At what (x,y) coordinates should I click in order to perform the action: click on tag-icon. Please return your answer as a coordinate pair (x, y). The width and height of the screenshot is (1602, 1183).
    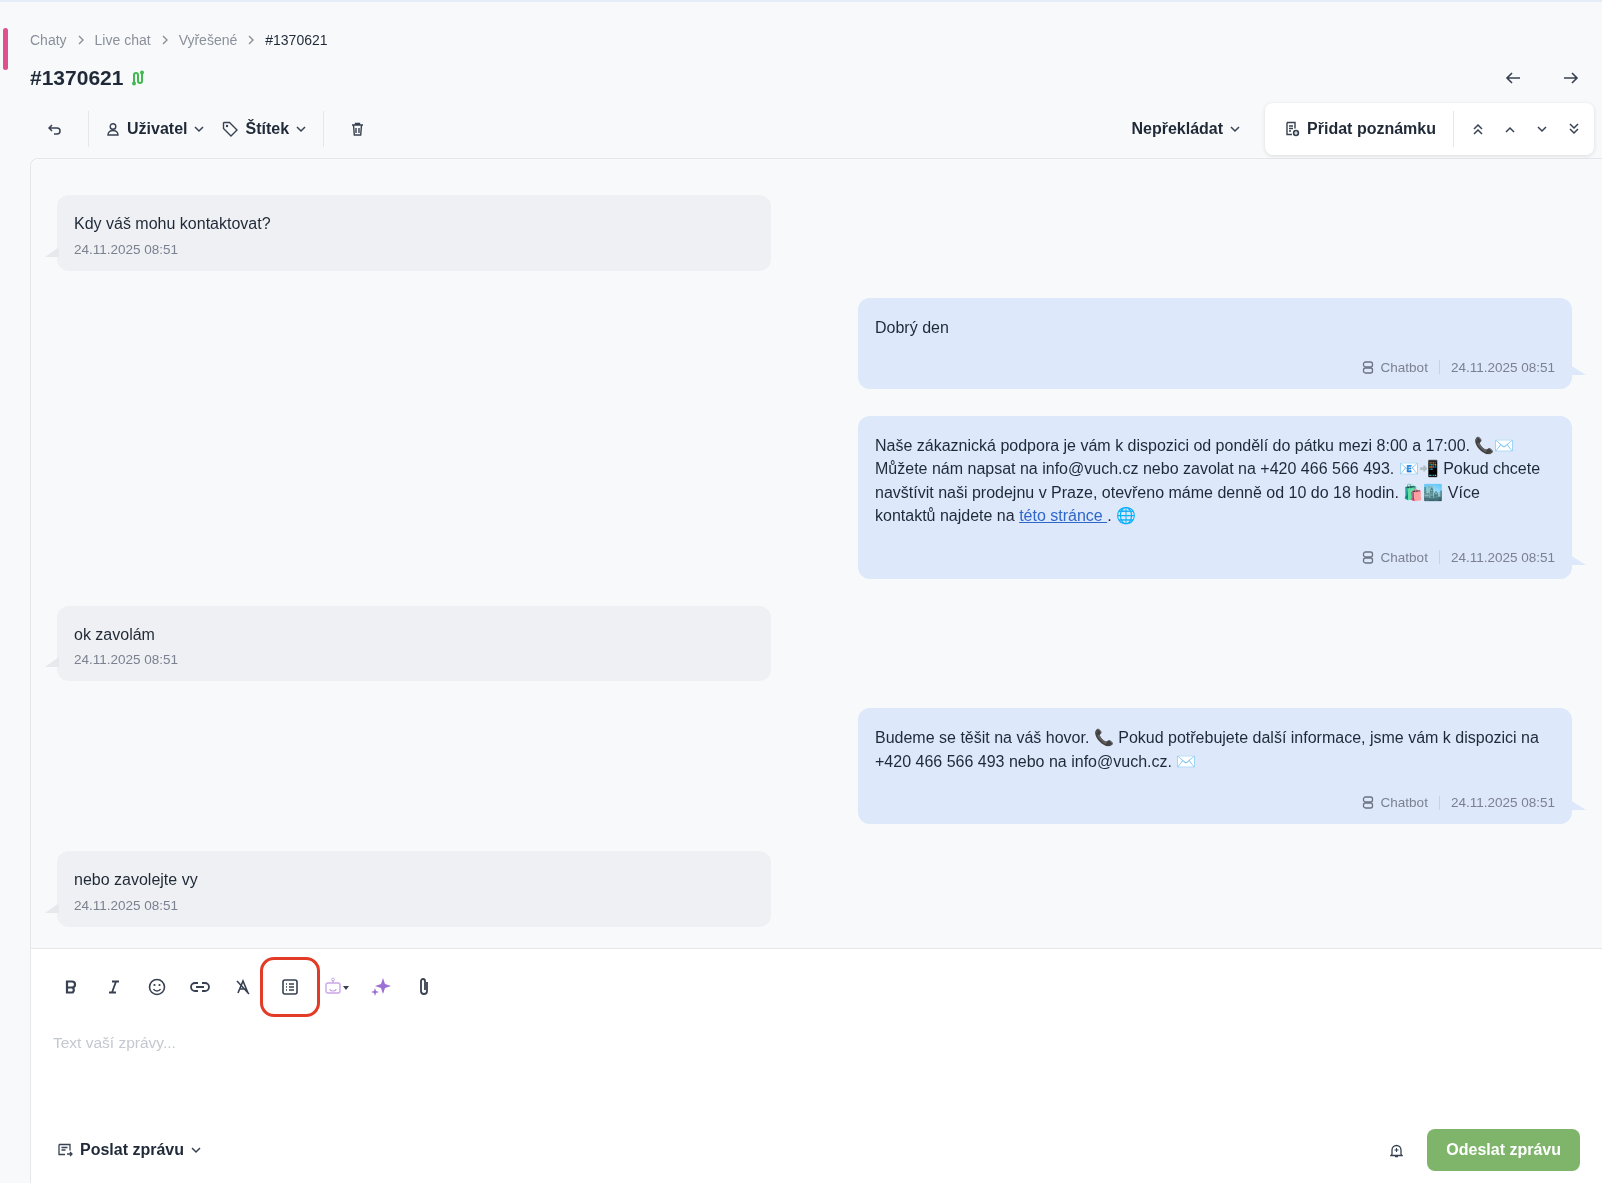
    Looking at the image, I should click on (230, 129).